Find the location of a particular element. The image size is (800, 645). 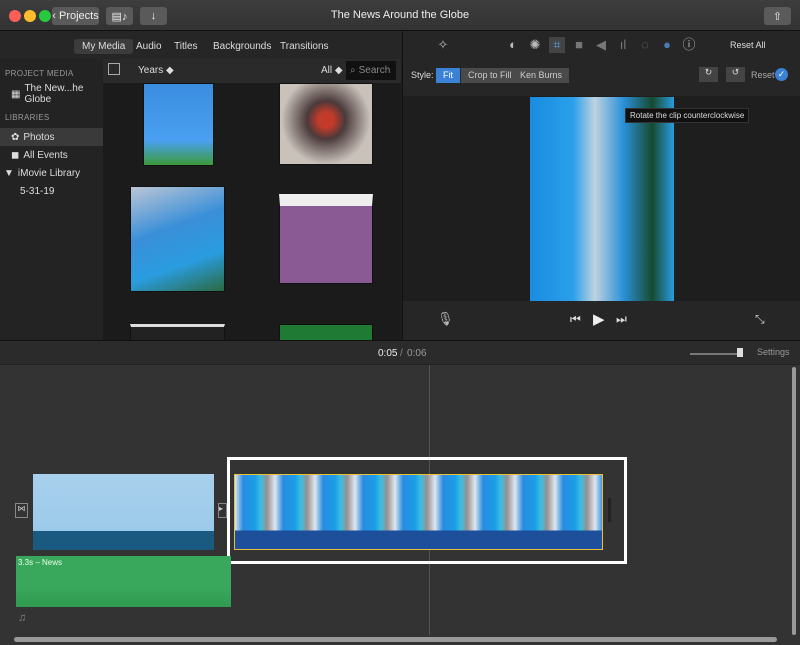

music-note-icon: ♫ is located at coordinates (22, 618).